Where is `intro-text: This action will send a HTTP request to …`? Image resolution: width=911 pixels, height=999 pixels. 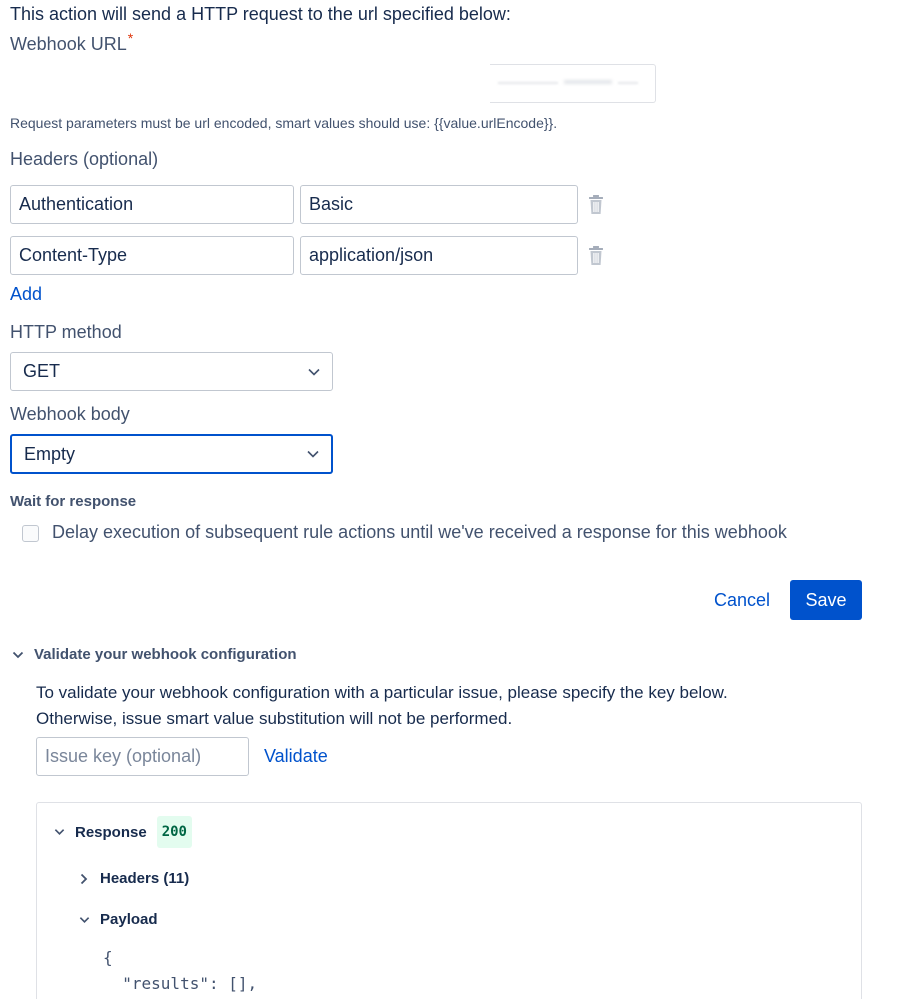 intro-text: This action will send a HTTP request to … is located at coordinates (260, 14).